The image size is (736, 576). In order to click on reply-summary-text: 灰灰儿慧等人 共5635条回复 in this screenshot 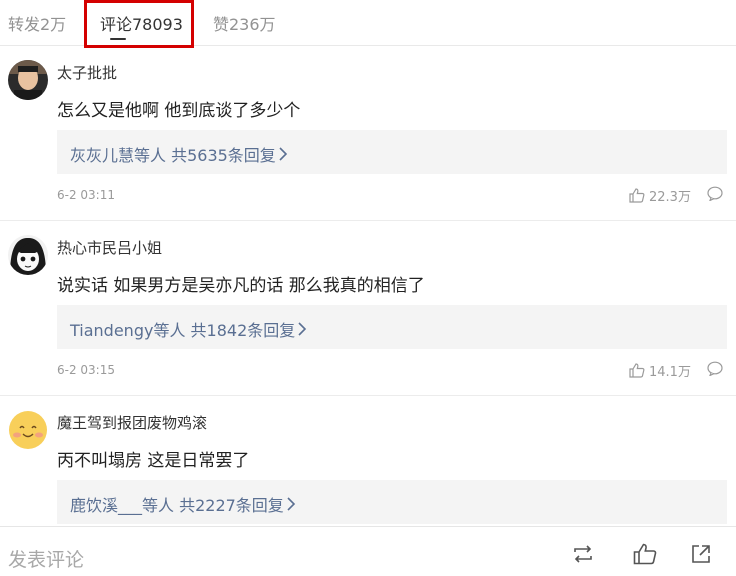, I will do `click(173, 155)`.